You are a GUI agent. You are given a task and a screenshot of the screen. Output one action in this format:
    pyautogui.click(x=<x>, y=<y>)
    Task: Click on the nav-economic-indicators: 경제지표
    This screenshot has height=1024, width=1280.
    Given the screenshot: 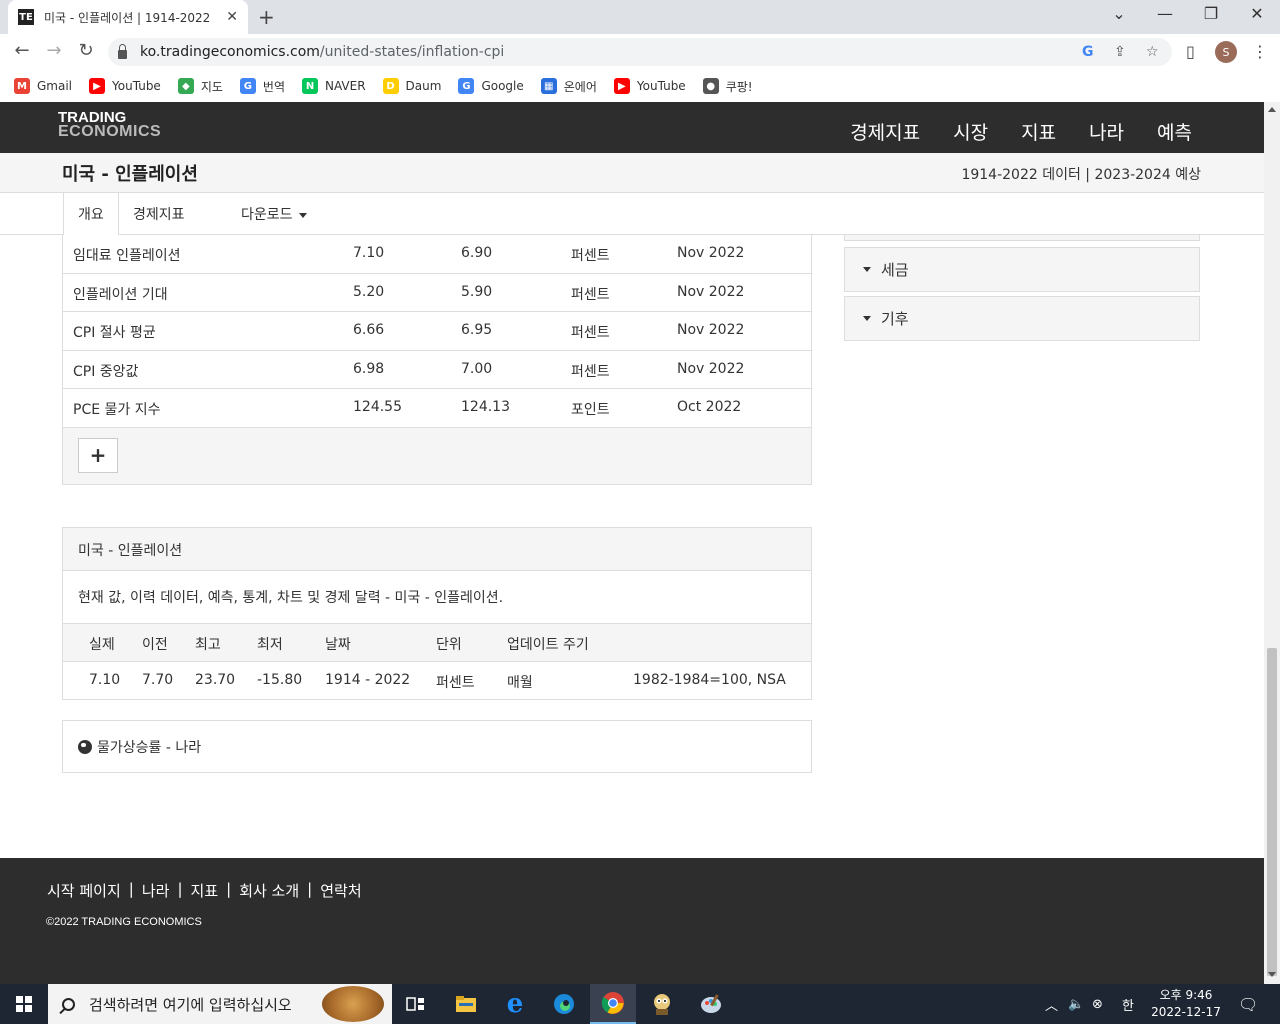 What is the action you would take?
    pyautogui.click(x=885, y=131)
    